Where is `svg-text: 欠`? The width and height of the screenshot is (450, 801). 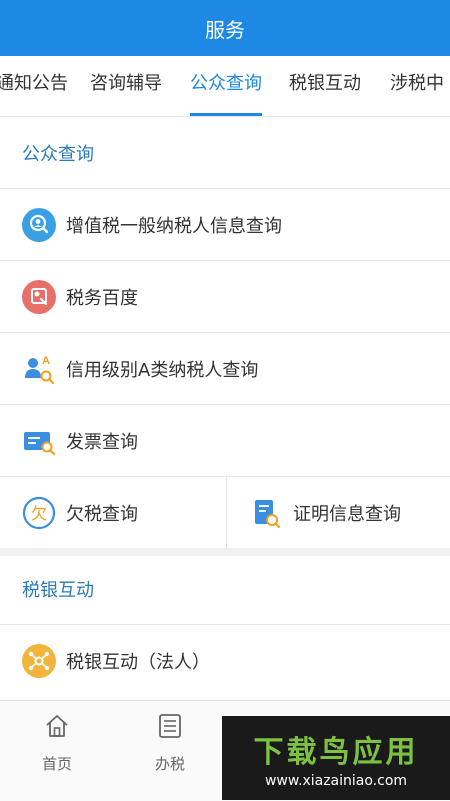
svg-text: 欠 is located at coordinates (39, 513).